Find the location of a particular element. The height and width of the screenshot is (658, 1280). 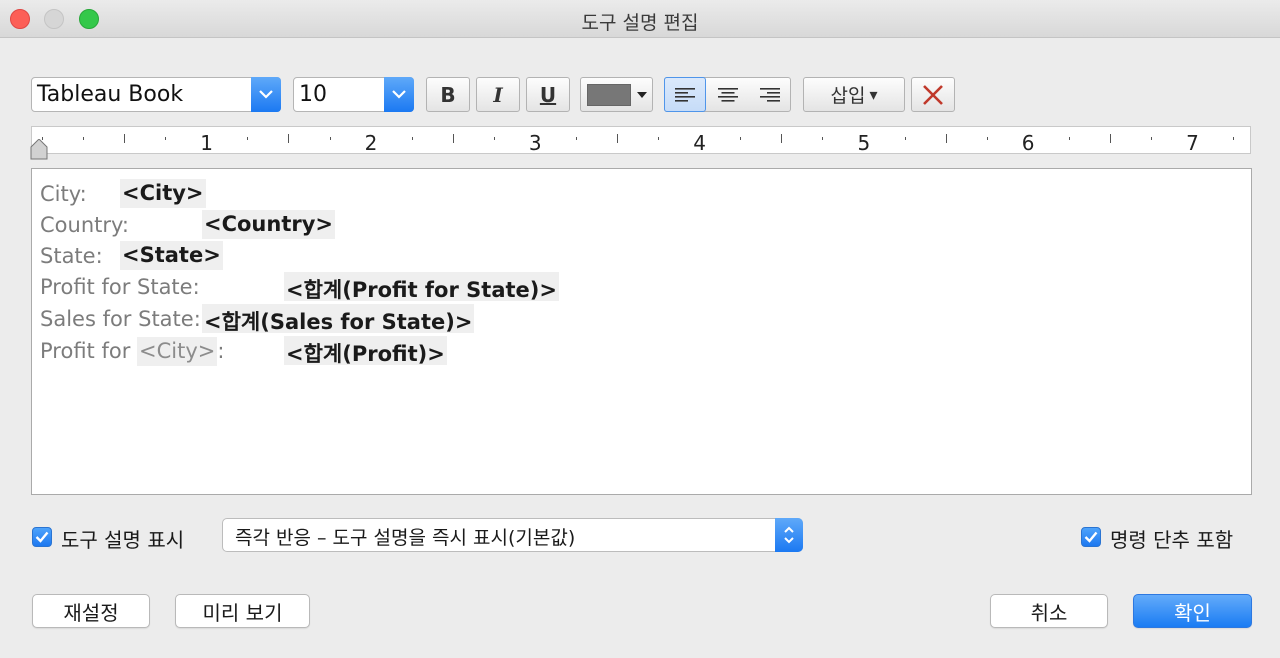

preview-button: 미리 보기 is located at coordinates (242, 611).